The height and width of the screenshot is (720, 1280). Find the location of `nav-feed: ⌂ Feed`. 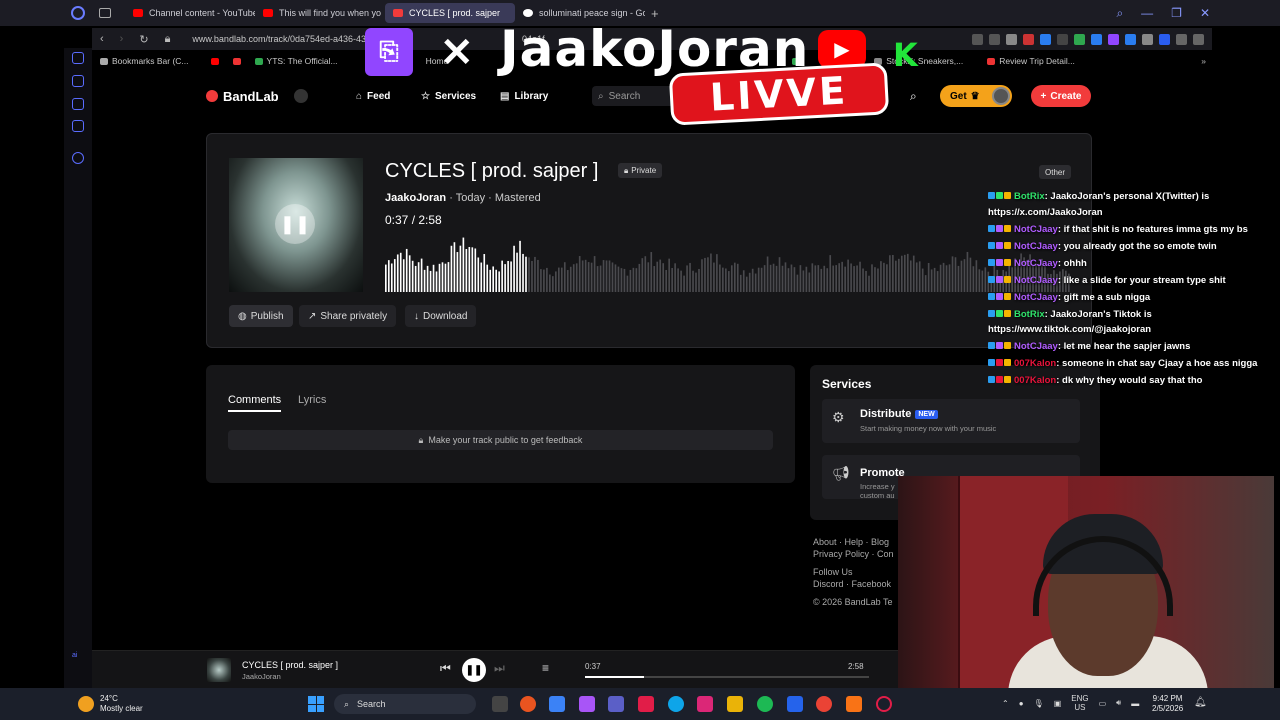

nav-feed: ⌂ Feed is located at coordinates (373, 96).